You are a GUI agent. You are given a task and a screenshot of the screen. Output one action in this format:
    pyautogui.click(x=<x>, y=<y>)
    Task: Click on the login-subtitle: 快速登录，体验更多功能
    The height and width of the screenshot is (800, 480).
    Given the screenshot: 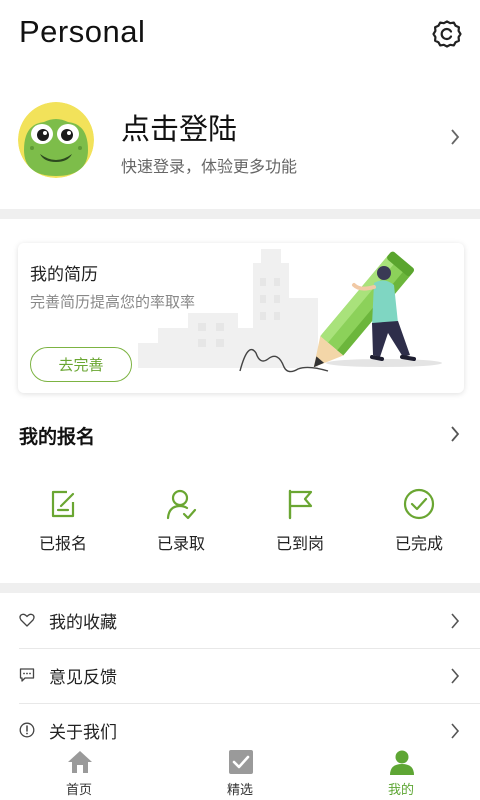 What is the action you would take?
    pyautogui.click(x=209, y=166)
    